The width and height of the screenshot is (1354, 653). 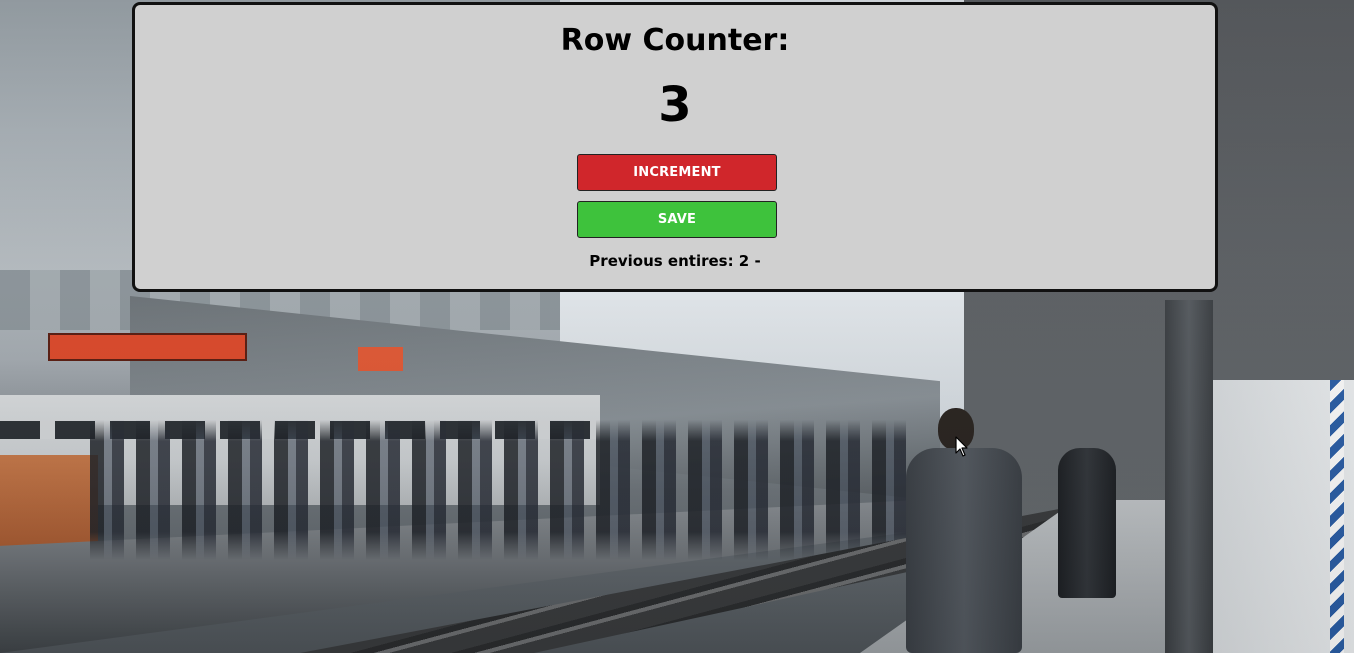 What do you see at coordinates (675, 40) in the screenshot?
I see `counter-title: Row Counter:` at bounding box center [675, 40].